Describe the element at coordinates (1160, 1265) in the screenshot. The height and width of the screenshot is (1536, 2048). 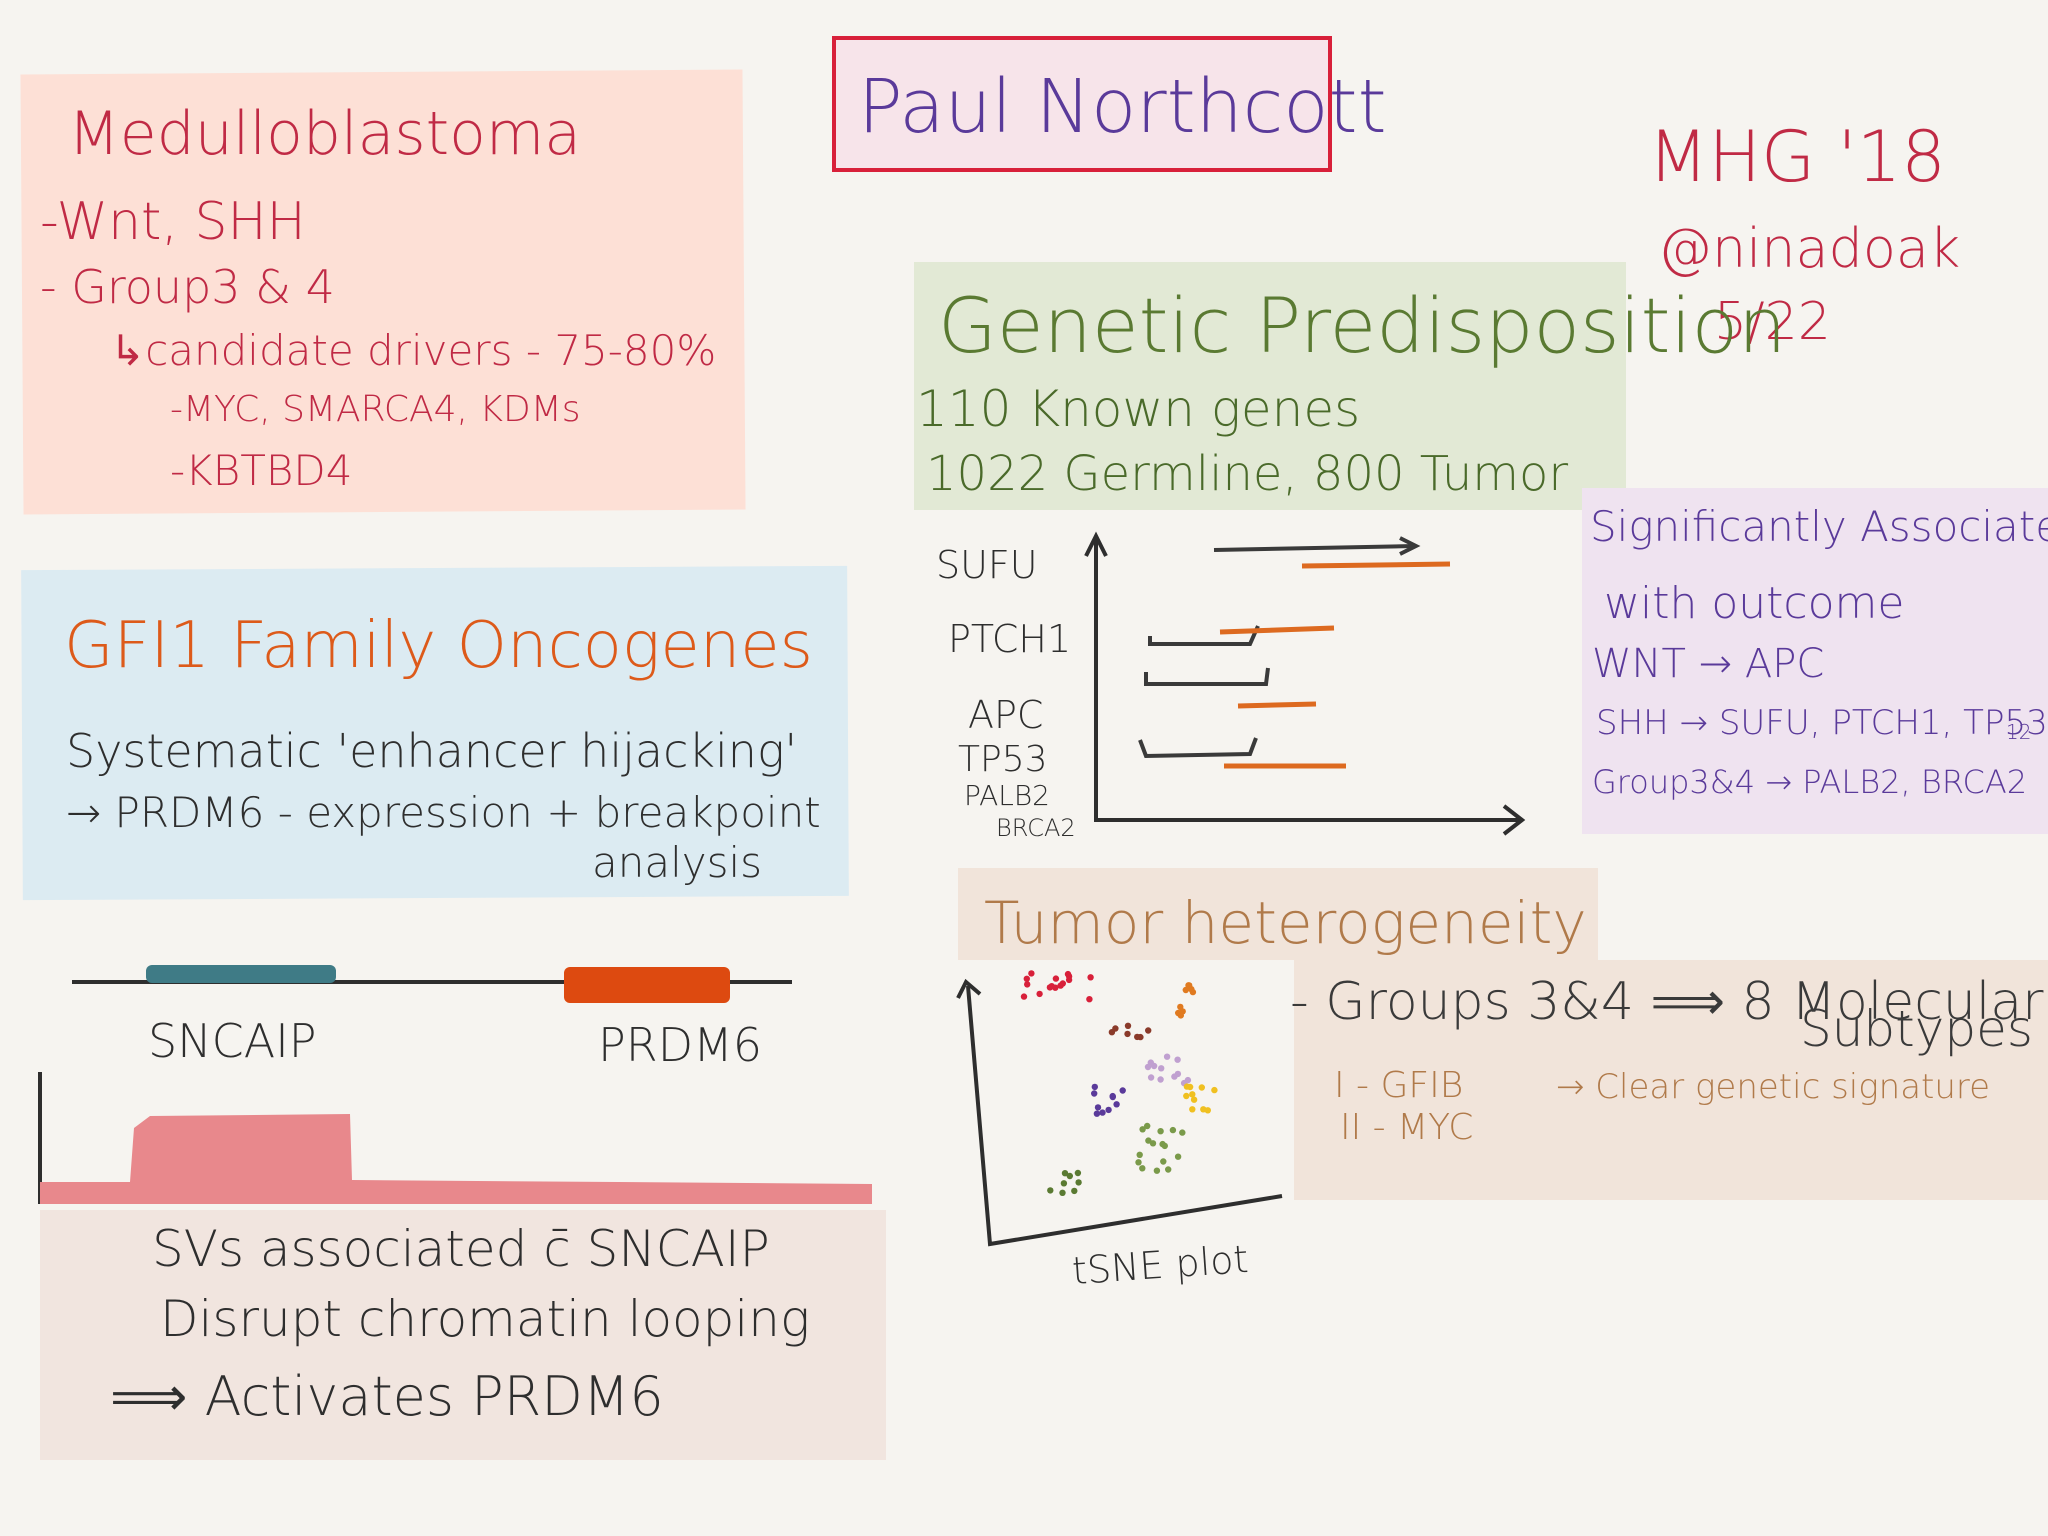
I see `tsne-label: tSNE plot` at that location.